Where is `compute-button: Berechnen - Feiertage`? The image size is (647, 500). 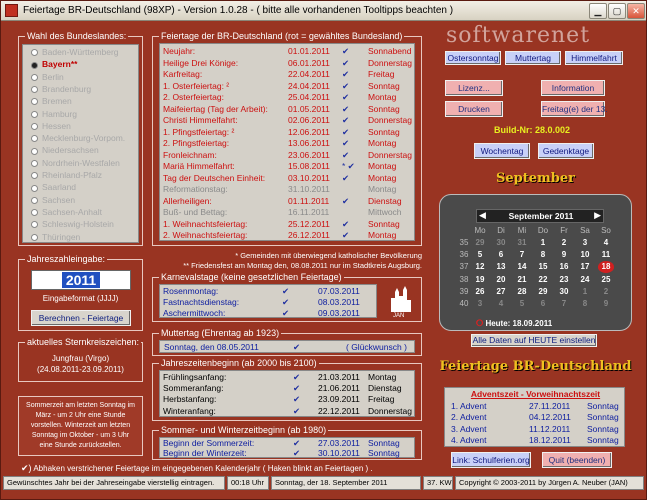
compute-button: Berechnen - Feiertage is located at coordinates (81, 318).